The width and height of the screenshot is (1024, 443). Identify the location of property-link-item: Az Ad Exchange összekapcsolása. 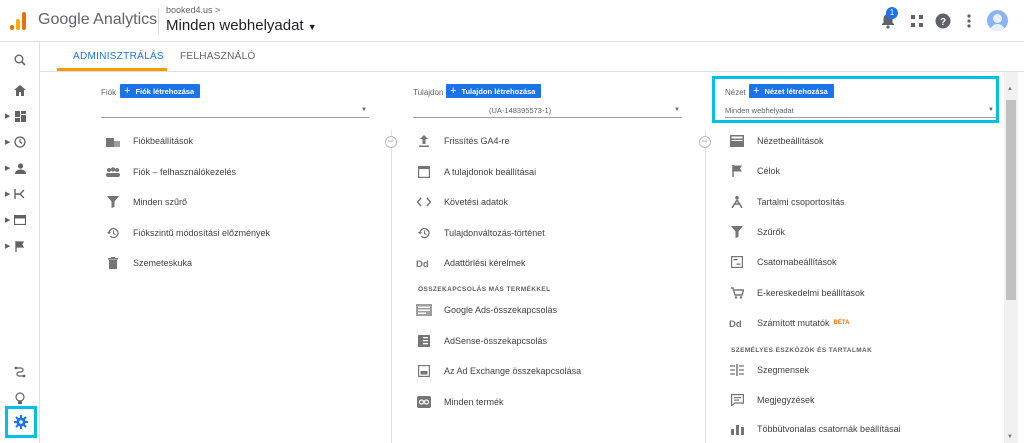
(498, 371).